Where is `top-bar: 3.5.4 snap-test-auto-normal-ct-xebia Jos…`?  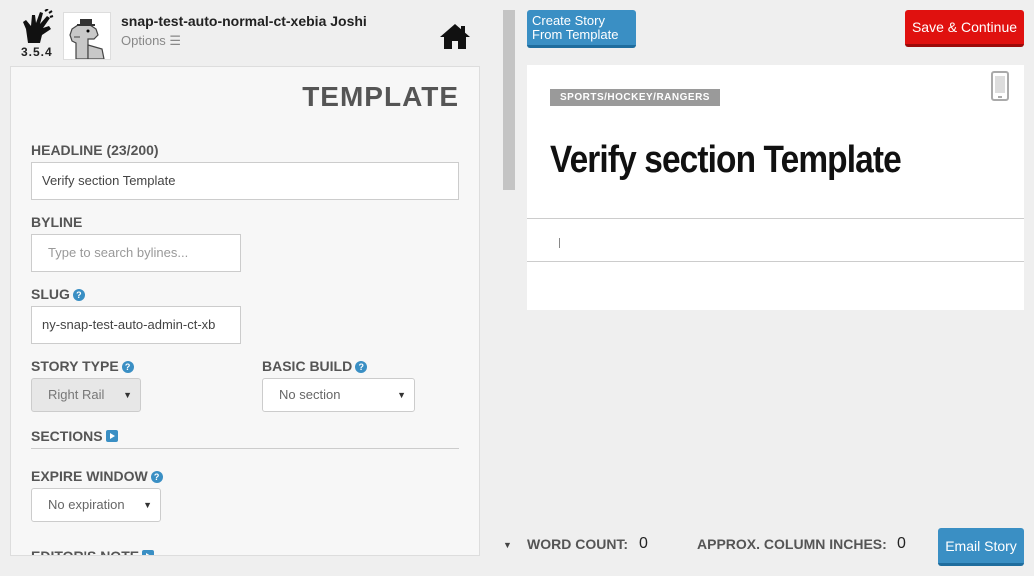
top-bar: 3.5.4 snap-test-auto-normal-ct-xebia Jos… is located at coordinates (250, 33).